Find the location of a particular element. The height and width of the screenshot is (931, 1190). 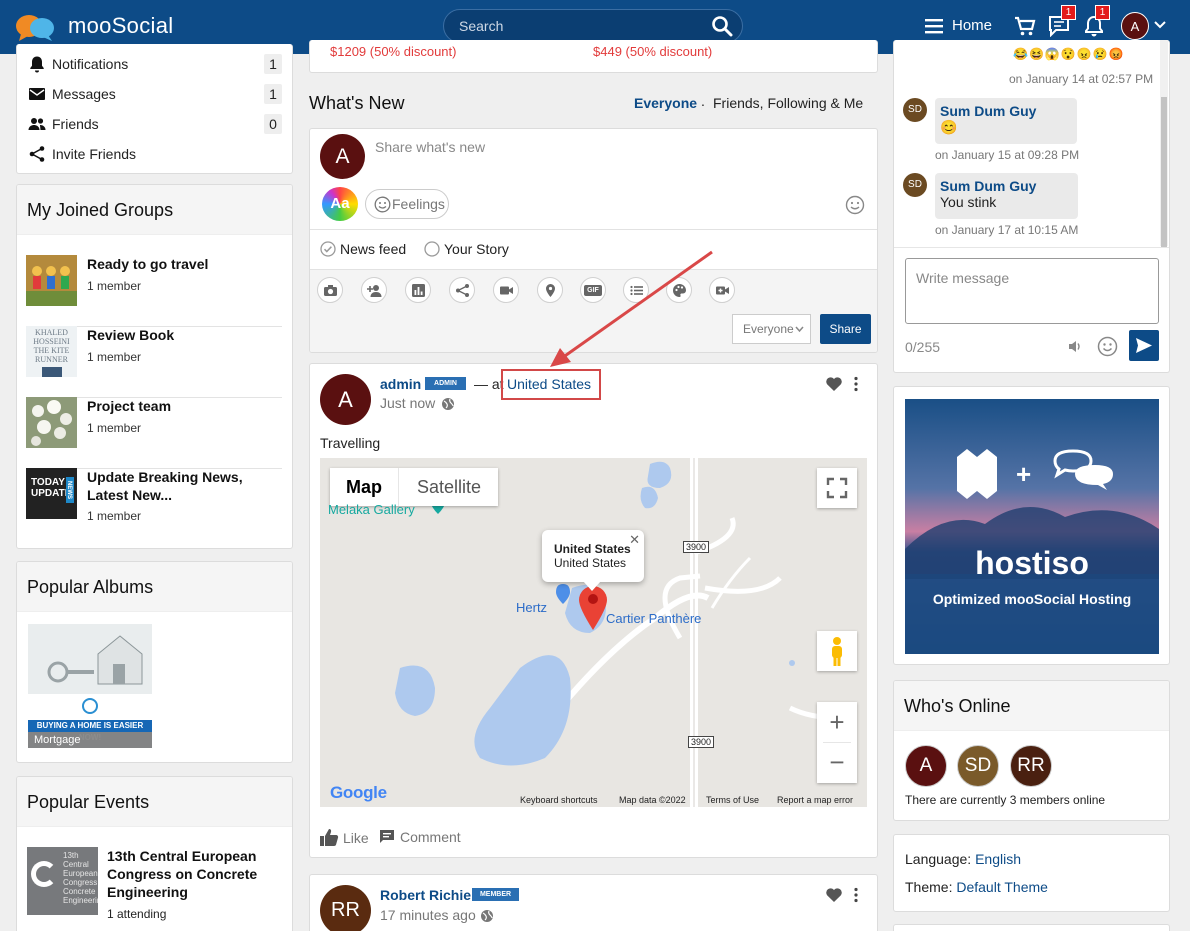

people-icon is located at coordinates (37, 124).